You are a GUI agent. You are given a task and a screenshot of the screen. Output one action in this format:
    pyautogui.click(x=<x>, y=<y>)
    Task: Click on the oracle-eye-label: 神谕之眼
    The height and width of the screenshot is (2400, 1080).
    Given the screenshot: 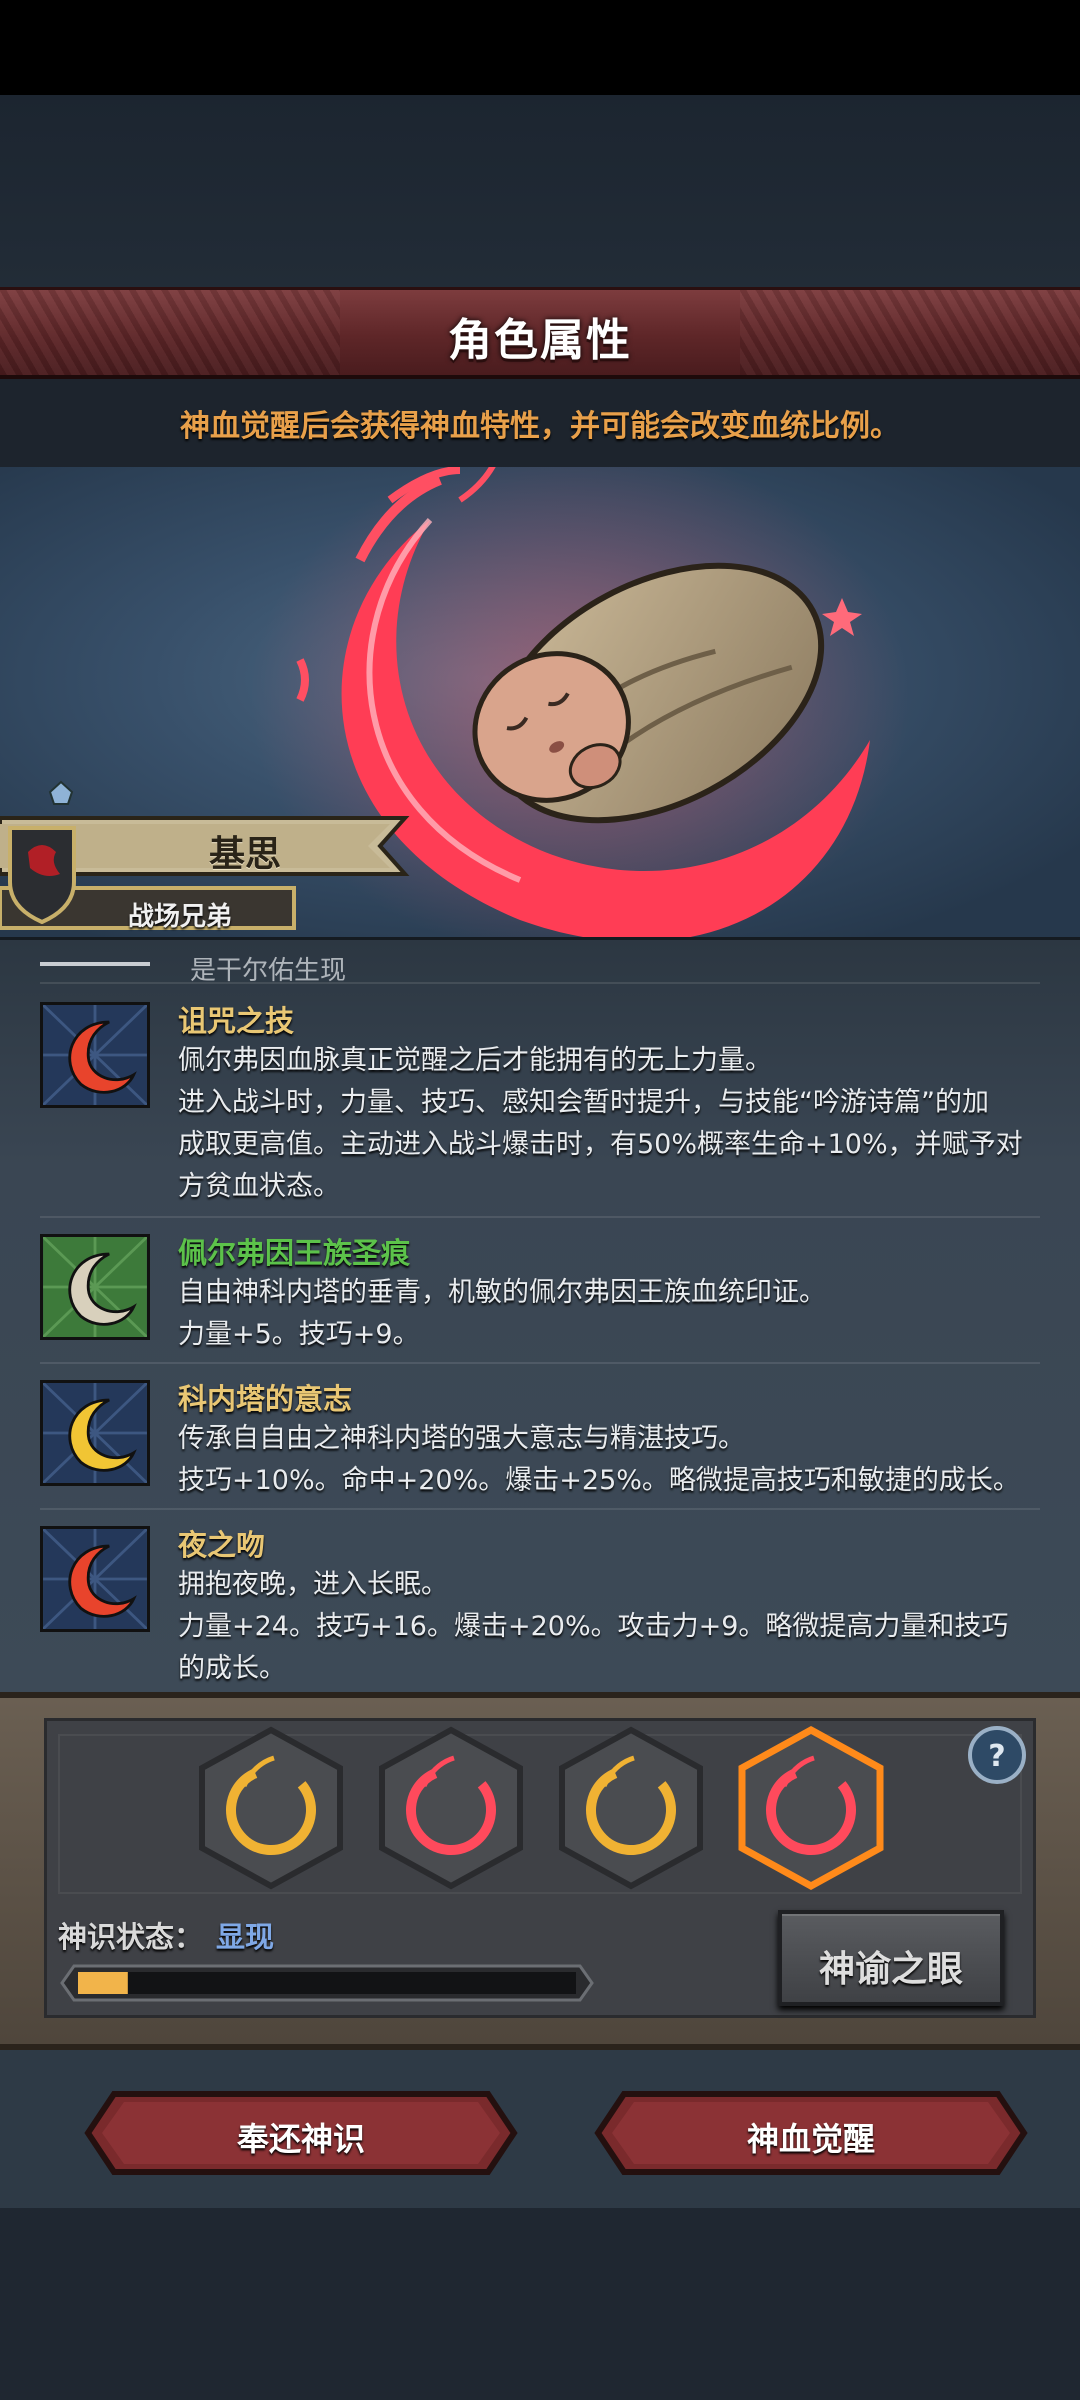 What is the action you would take?
    pyautogui.click(x=890, y=1969)
    